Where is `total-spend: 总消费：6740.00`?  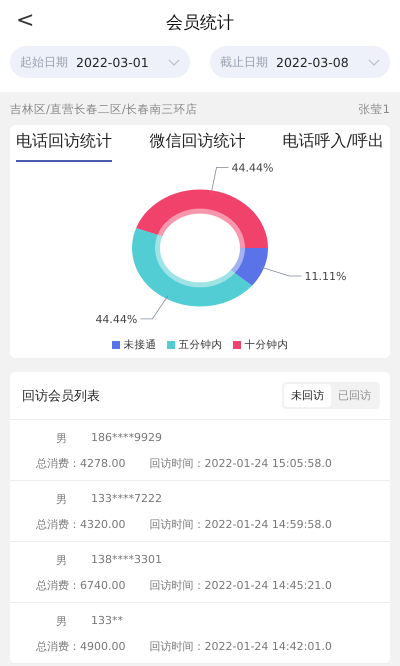
total-spend: 总消费：6740.00 is located at coordinates (81, 585).